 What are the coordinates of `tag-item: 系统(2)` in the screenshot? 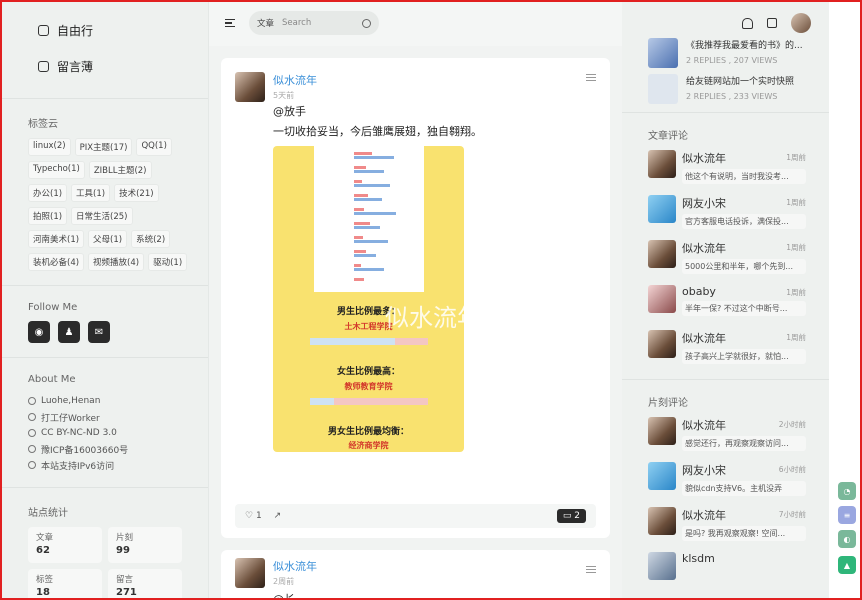 It's located at (151, 239).